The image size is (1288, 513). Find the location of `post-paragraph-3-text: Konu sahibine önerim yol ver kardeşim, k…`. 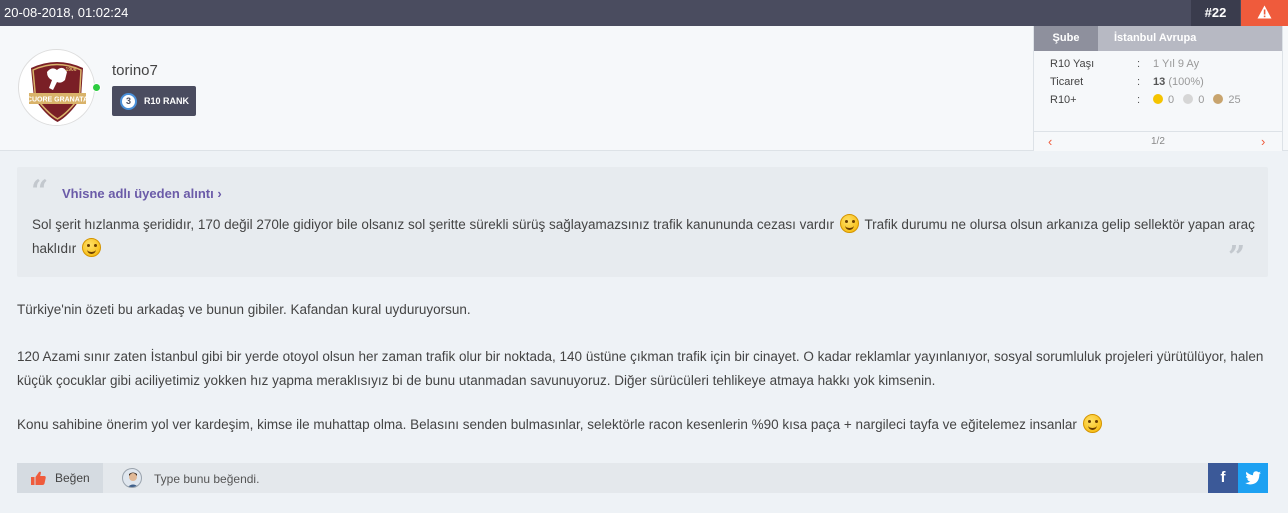

post-paragraph-3-text: Konu sahibine önerim yol ver kardeşim, k… is located at coordinates (547, 424).